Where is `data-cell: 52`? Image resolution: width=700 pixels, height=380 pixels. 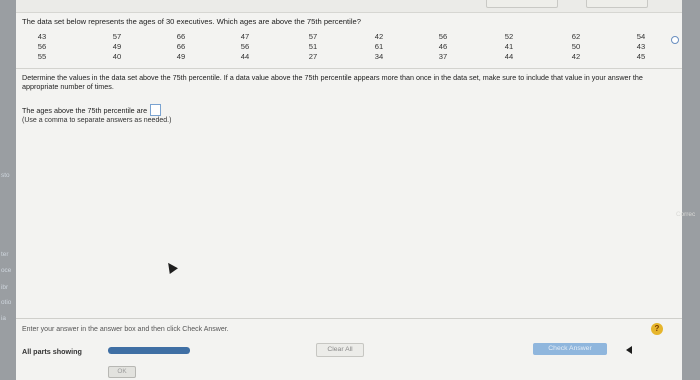
data-cell: 52 is located at coordinates (509, 36).